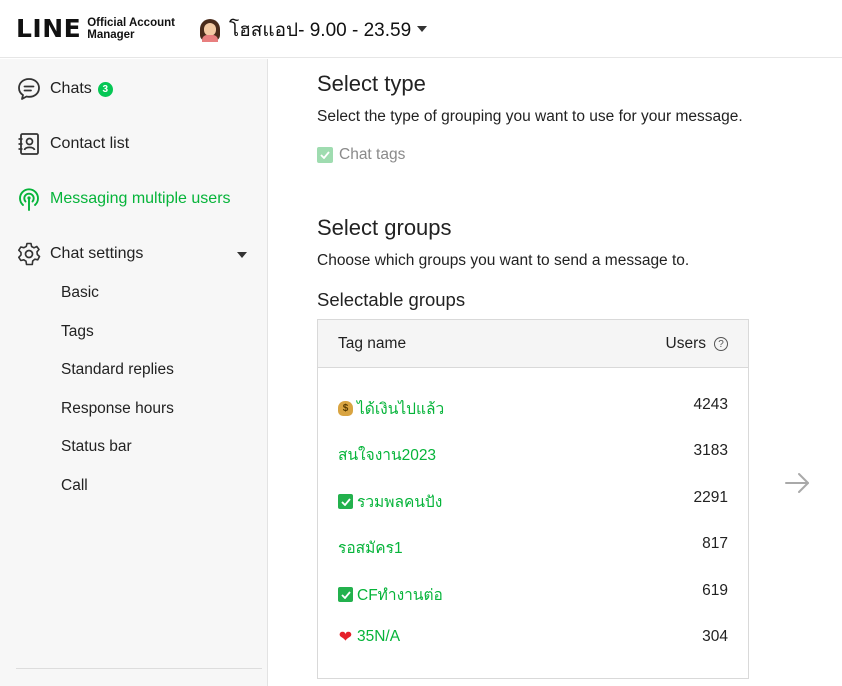  I want to click on tag-name: CFทำงานต่อ, so click(400, 595).